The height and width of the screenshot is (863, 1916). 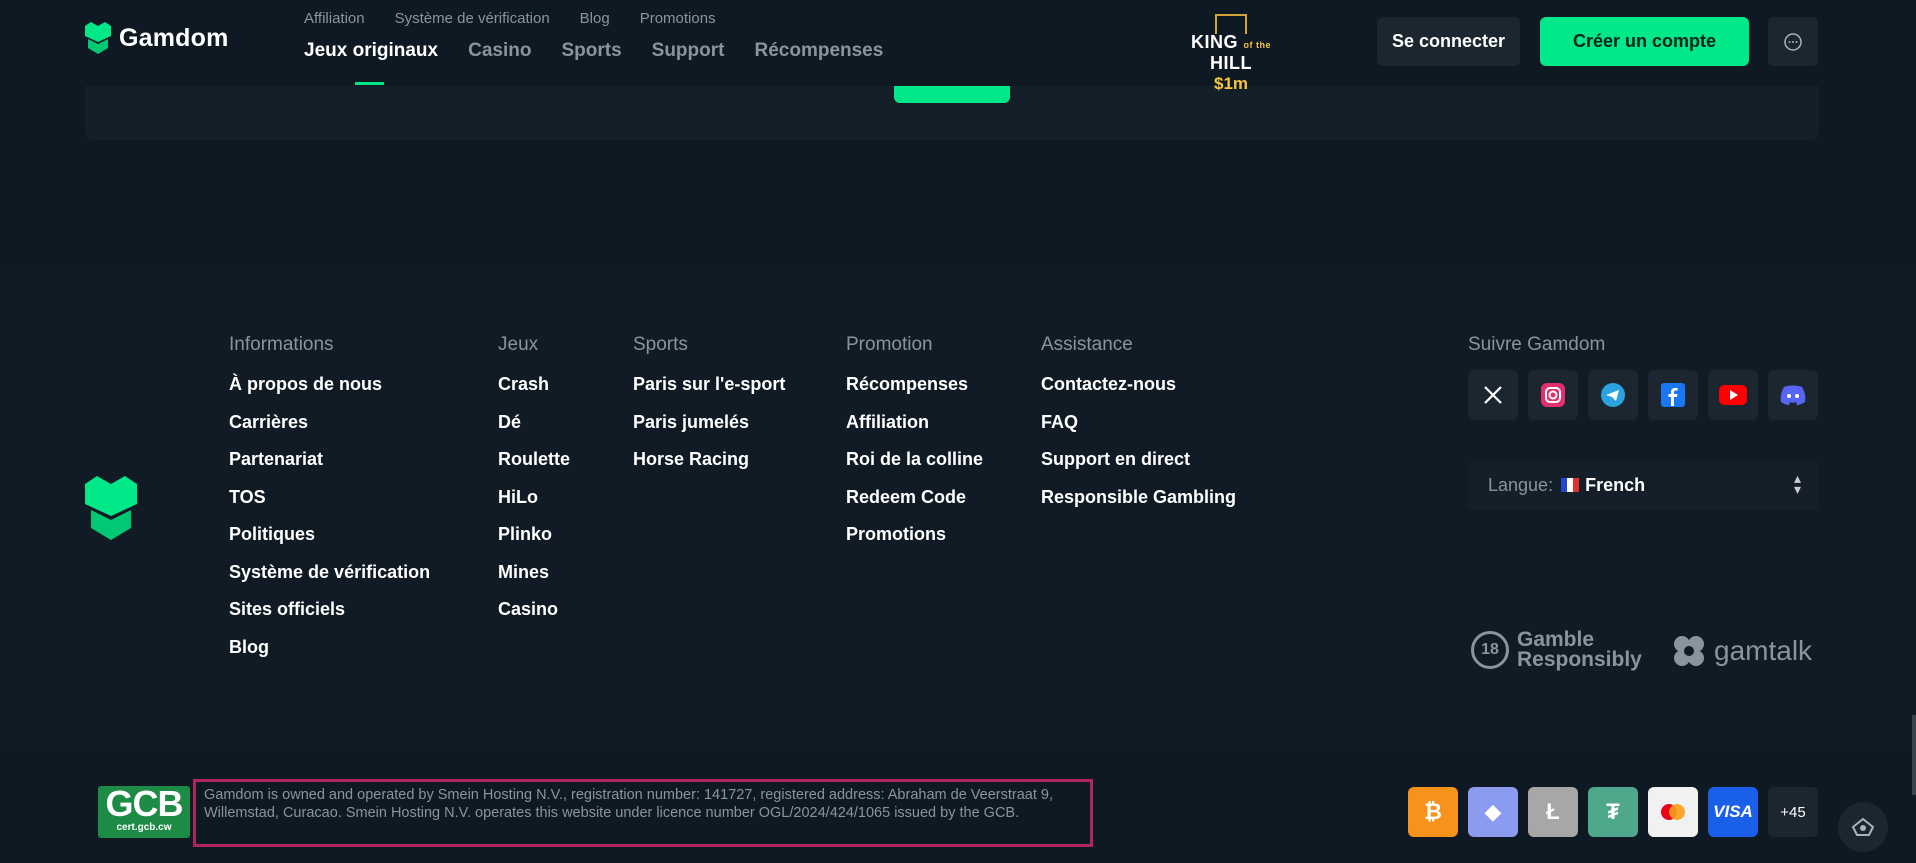 What do you see at coordinates (1231, 83) in the screenshot?
I see `koth-amount: $1m` at bounding box center [1231, 83].